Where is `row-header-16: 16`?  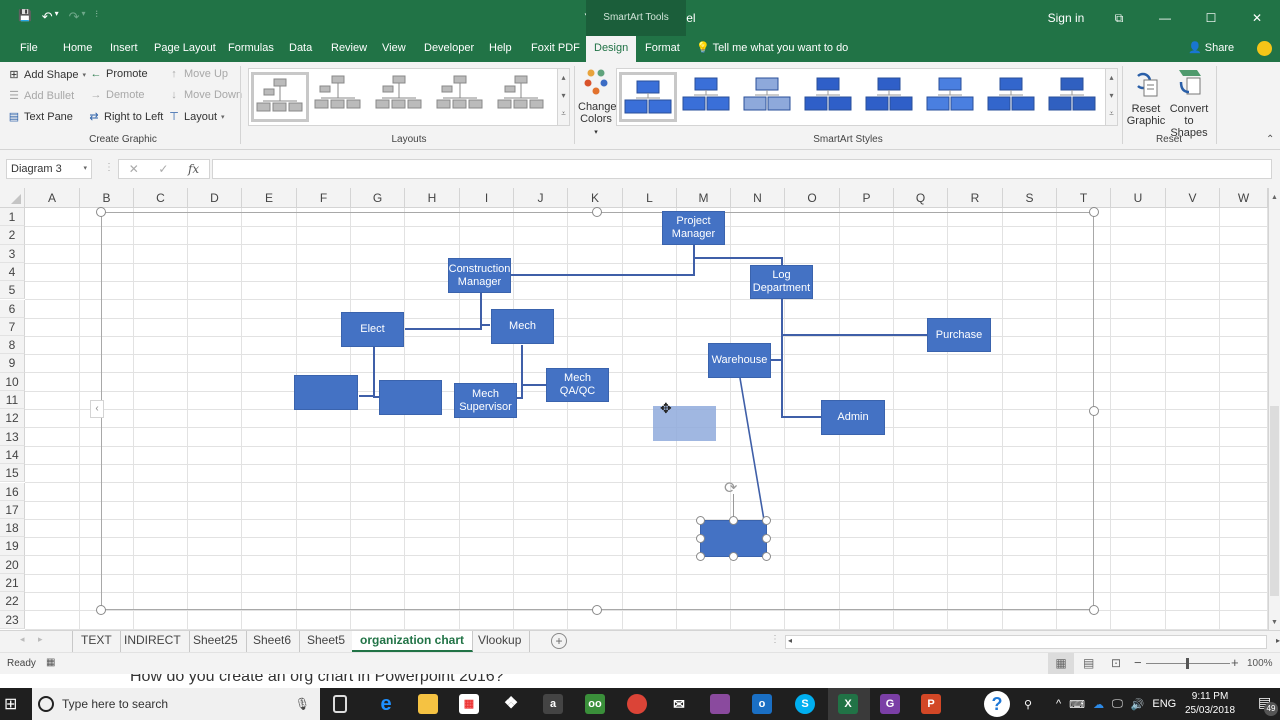 row-header-16: 16 is located at coordinates (12, 491).